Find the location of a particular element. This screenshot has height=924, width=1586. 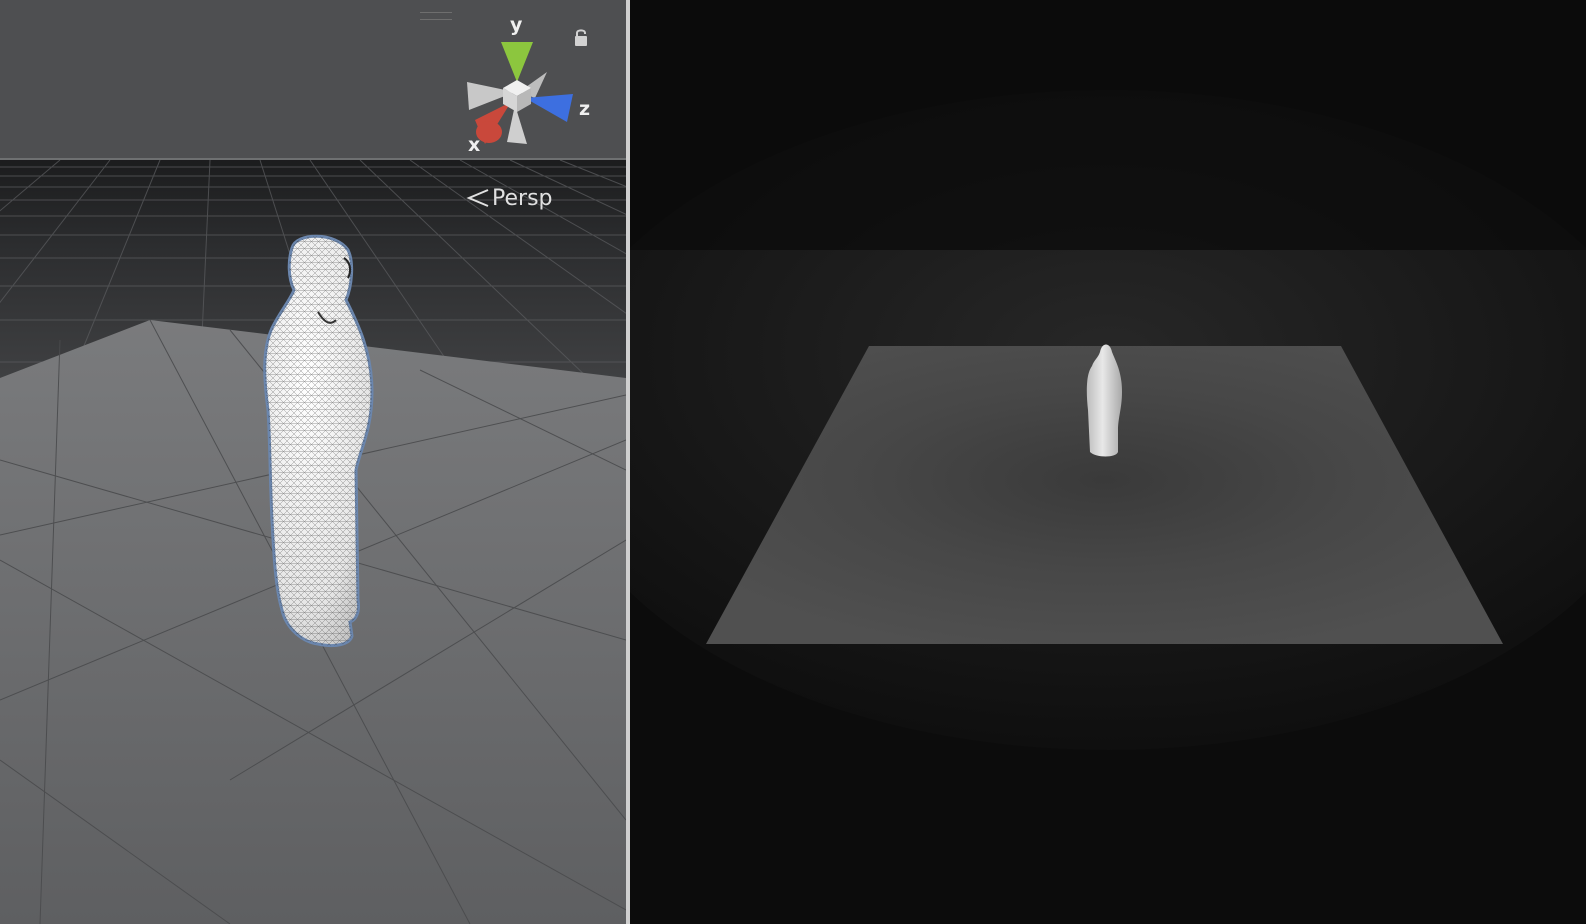

chevron-left-icon is located at coordinates (477, 198).